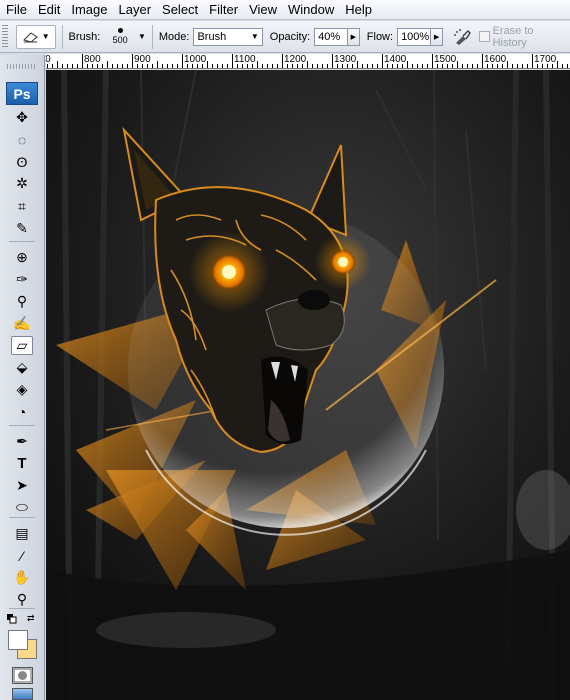  I want to click on opacity-value: 40%, so click(329, 36).